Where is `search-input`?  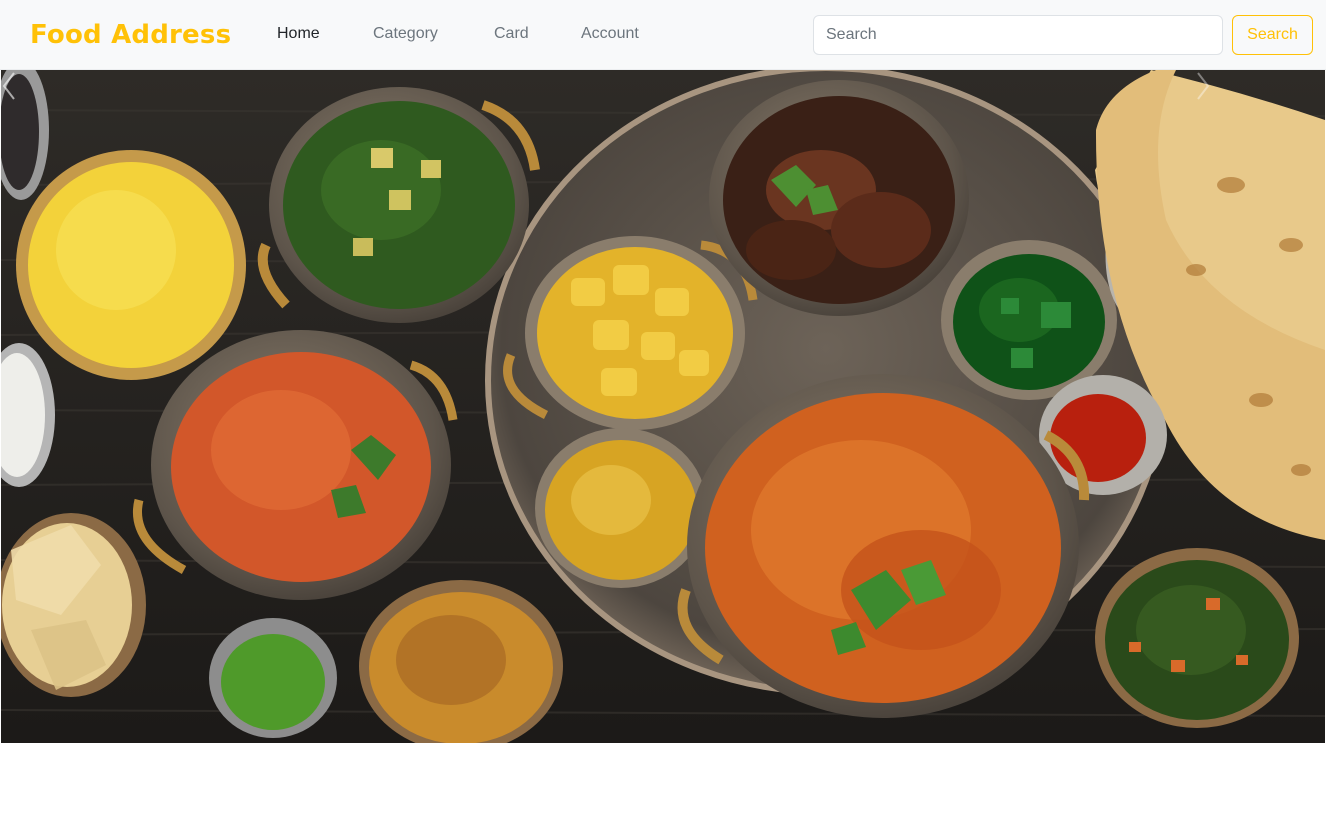 search-input is located at coordinates (1018, 35).